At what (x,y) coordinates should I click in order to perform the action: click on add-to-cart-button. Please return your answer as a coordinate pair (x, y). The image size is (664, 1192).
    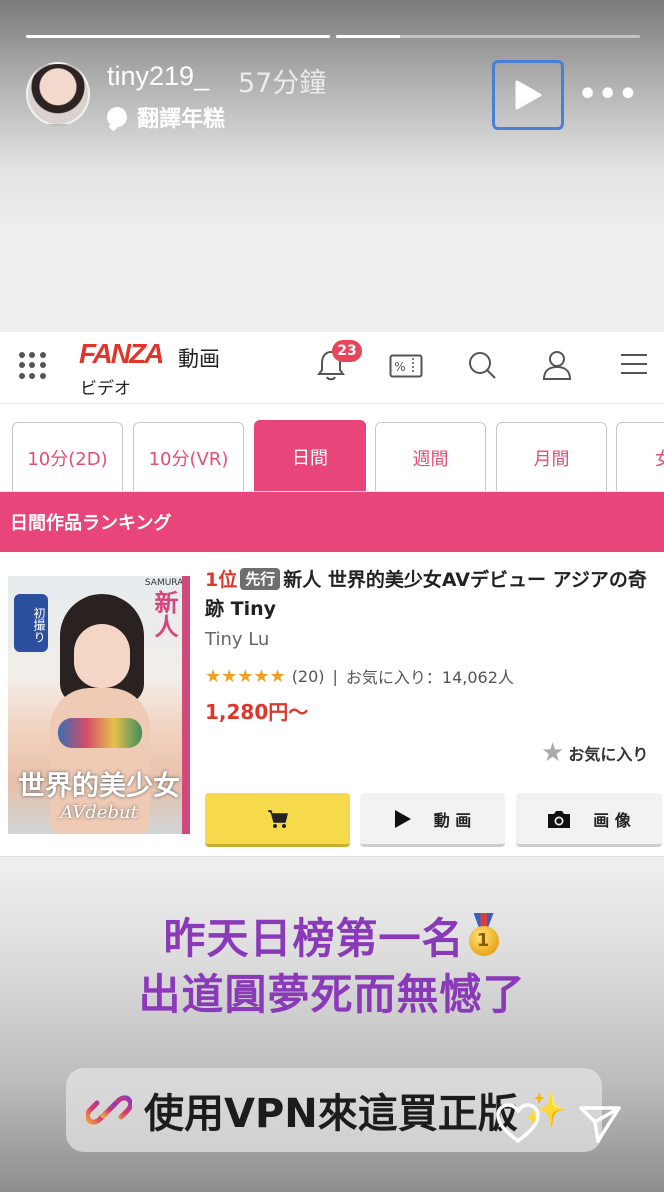
    Looking at the image, I should click on (277, 820).